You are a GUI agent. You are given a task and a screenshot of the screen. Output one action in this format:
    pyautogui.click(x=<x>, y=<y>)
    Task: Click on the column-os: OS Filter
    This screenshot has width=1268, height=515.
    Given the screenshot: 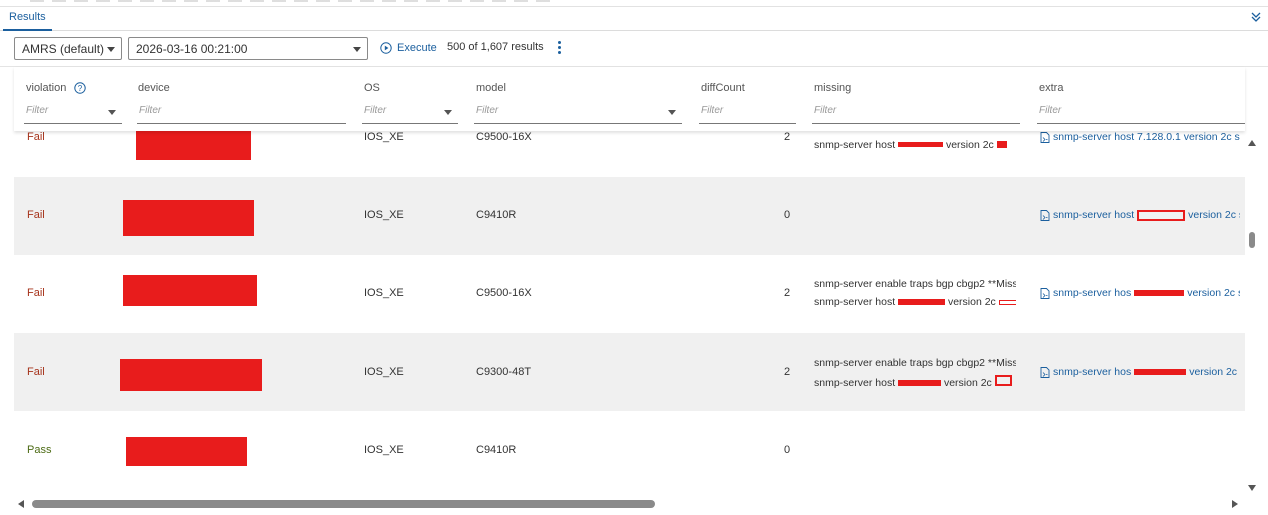 What is the action you would take?
    pyautogui.click(x=406, y=99)
    